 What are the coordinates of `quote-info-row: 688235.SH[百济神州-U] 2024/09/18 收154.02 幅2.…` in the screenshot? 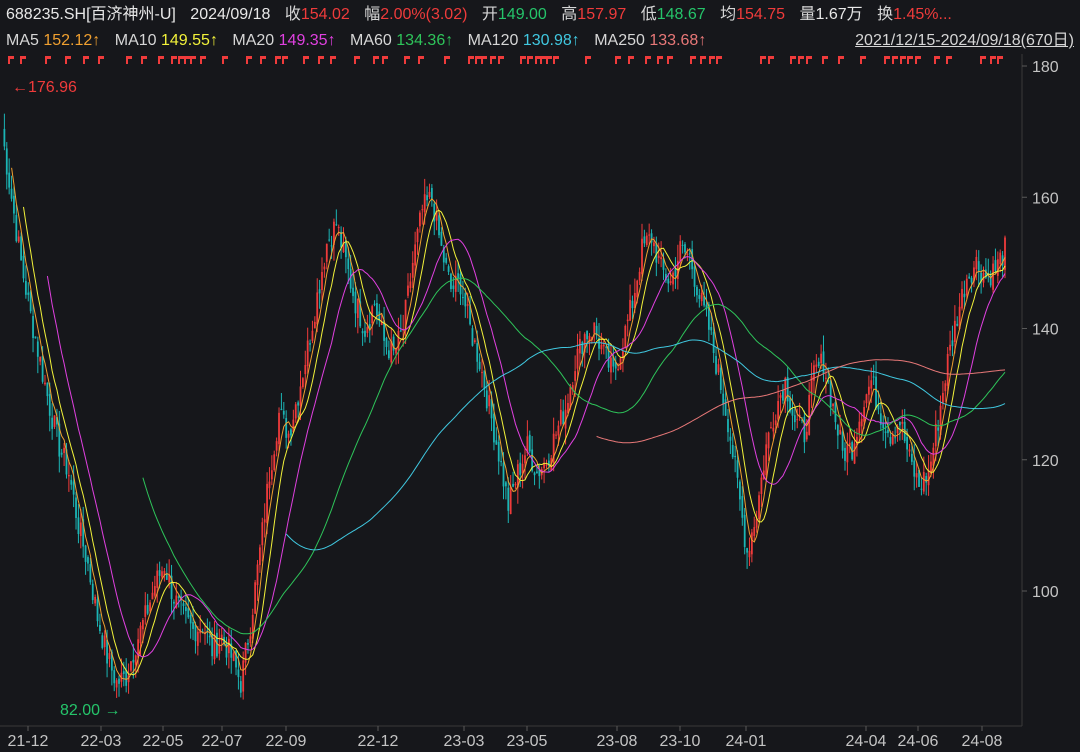 It's located at (543, 15).